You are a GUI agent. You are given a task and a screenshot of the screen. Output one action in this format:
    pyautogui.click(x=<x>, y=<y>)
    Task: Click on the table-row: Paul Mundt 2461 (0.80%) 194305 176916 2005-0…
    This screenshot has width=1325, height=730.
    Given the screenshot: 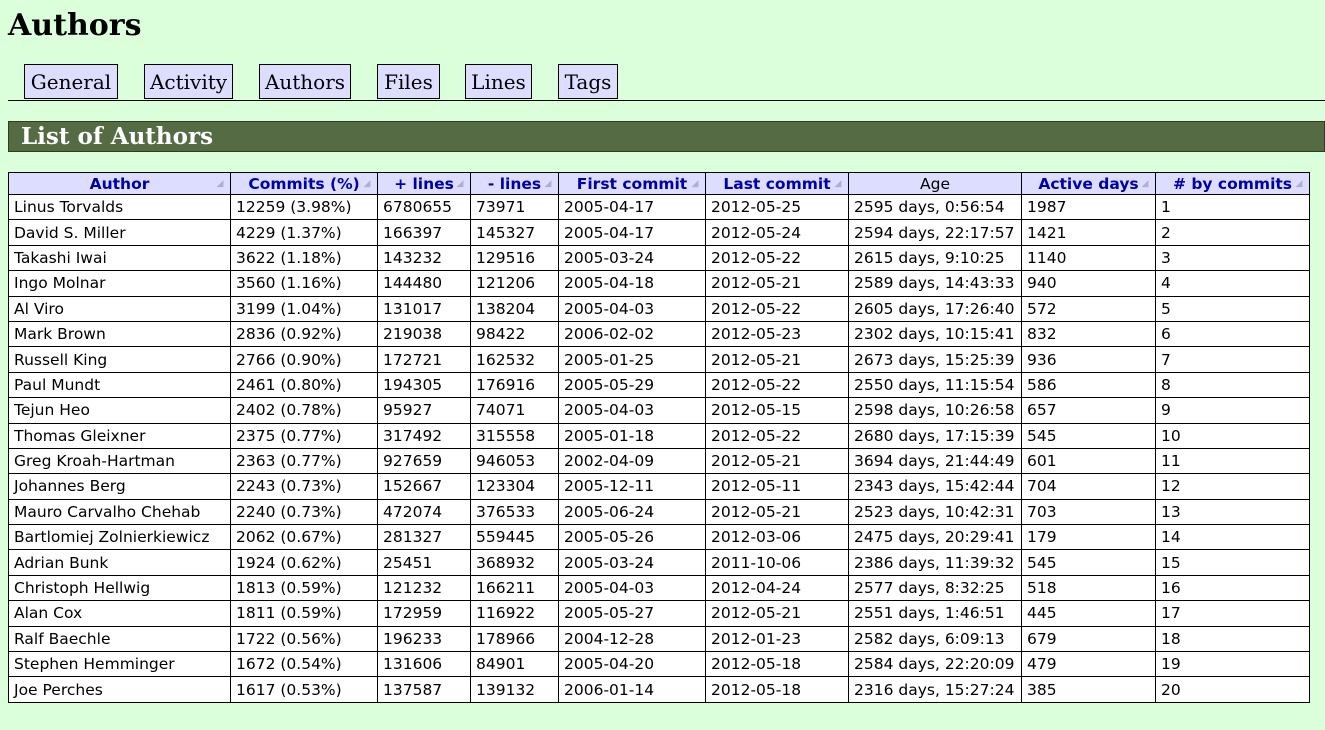 What is the action you would take?
    pyautogui.click(x=659, y=385)
    